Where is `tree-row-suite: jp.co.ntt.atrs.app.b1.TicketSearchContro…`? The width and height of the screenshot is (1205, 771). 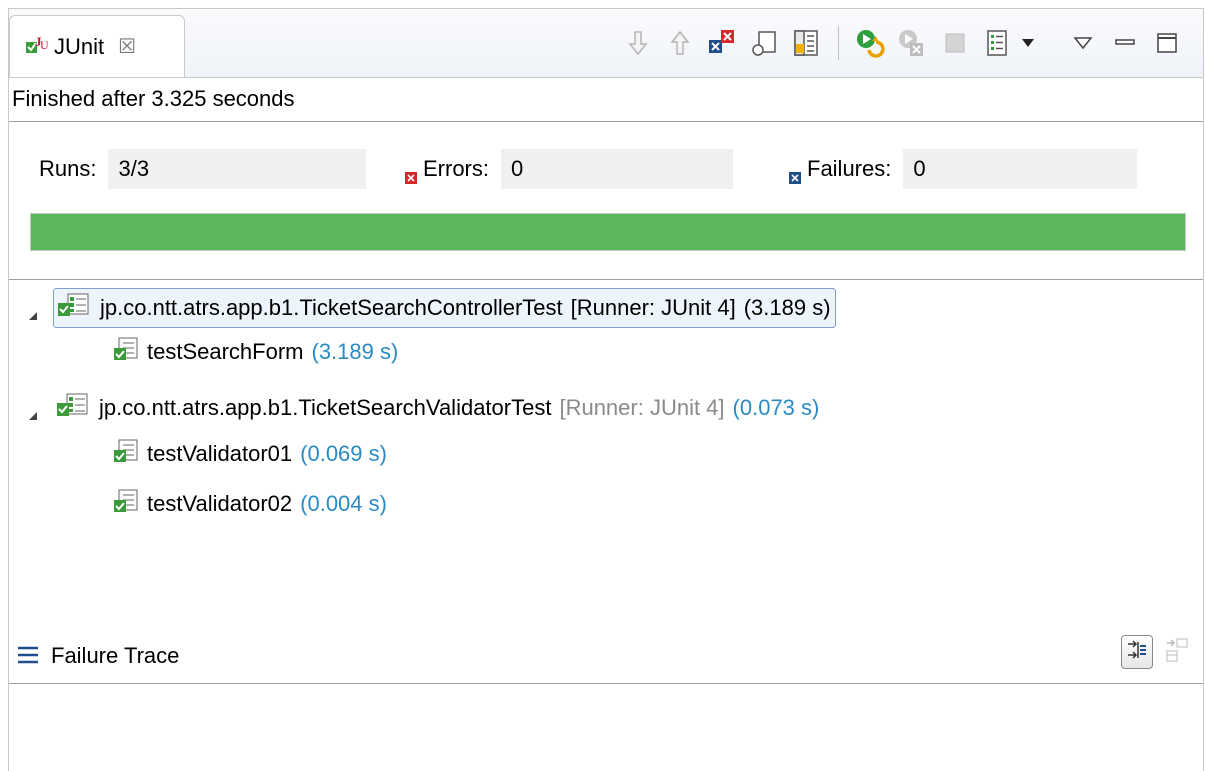 tree-row-suite: jp.co.ntt.atrs.app.b1.TicketSearchContro… is located at coordinates (431, 308).